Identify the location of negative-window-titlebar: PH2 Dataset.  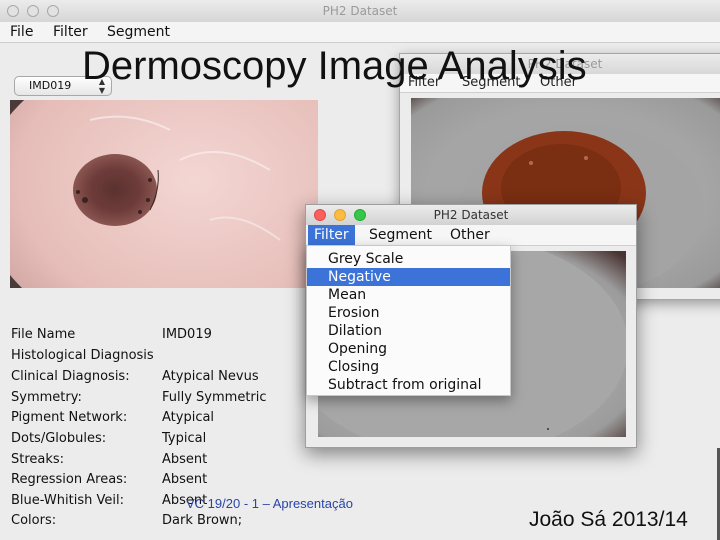
(471, 215).